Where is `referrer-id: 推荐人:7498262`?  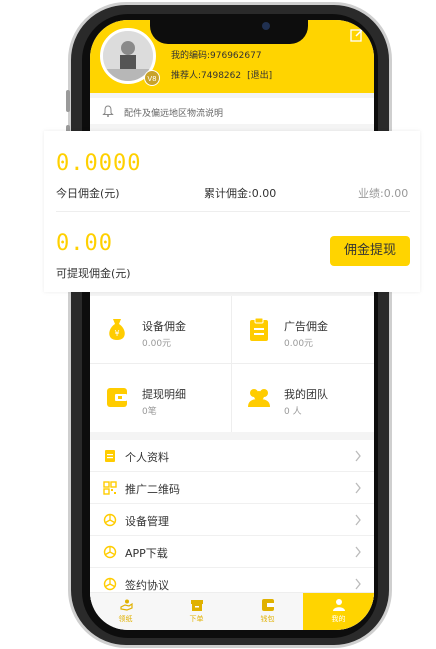
referrer-id: 推荐人:7498262 is located at coordinates (206, 76).